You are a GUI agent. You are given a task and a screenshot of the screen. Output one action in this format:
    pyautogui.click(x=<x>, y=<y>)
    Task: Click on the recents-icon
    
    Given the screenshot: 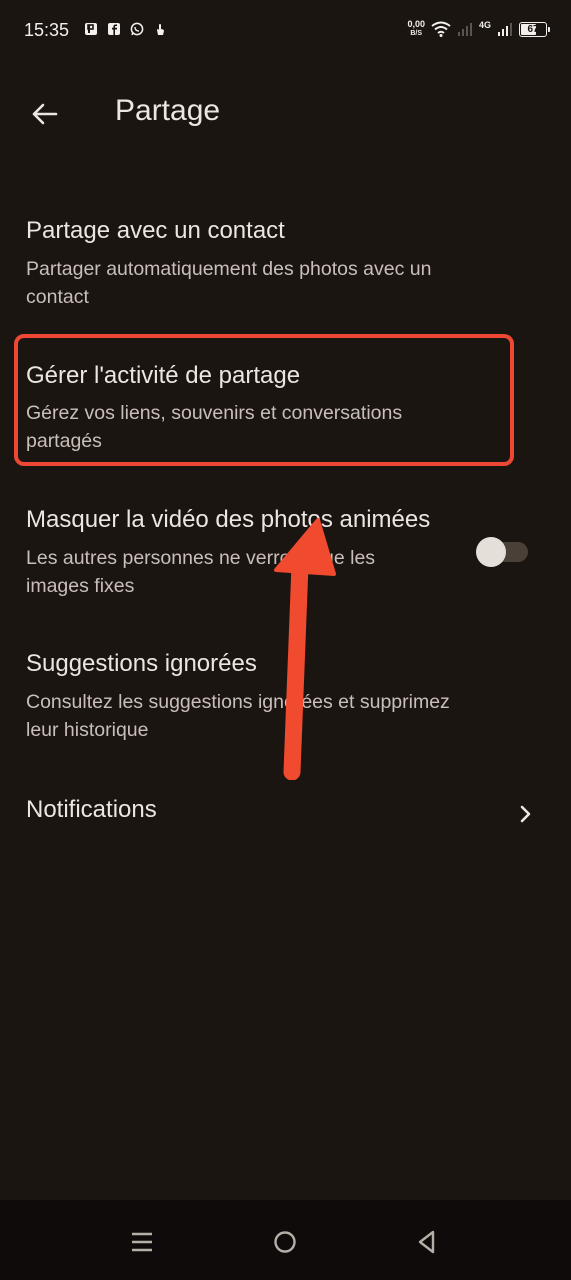 What is the action you would take?
    pyautogui.click(x=142, y=1242)
    